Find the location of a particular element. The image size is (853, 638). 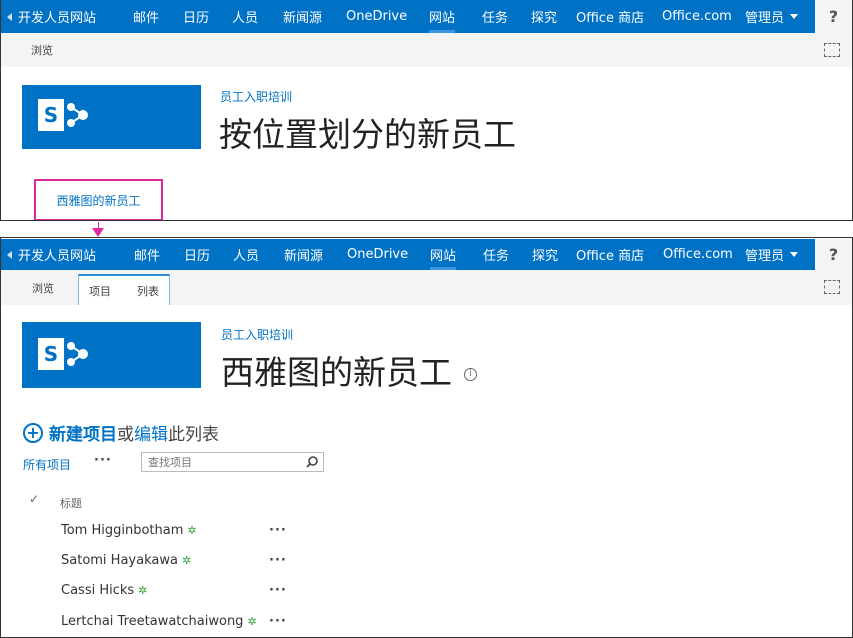

select-all-checkmark-icon: ✓ is located at coordinates (34, 499).